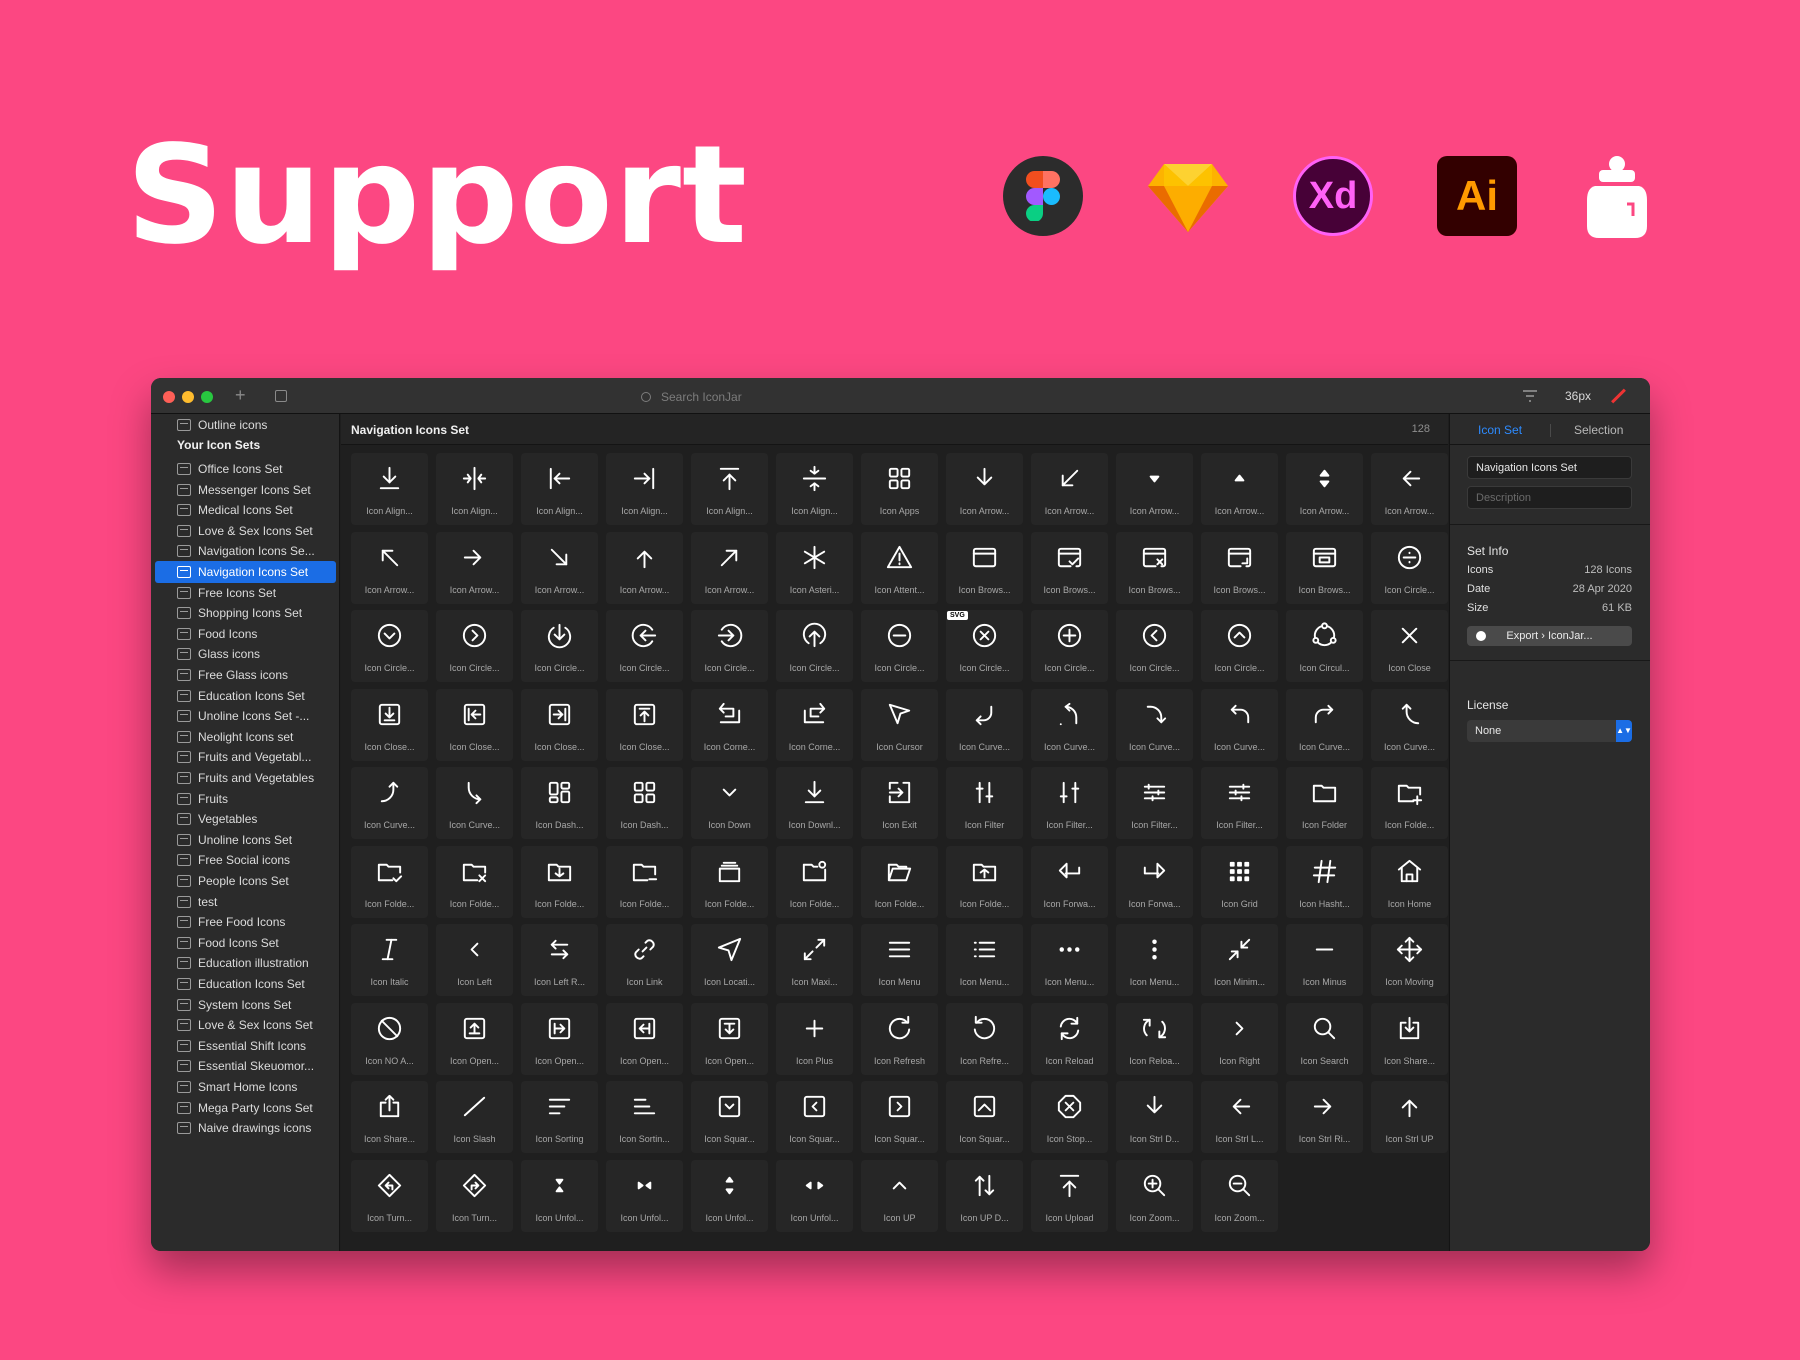 Image resolution: width=1800 pixels, height=1360 pixels. Describe the element at coordinates (1324, 1038) in the screenshot. I see `icon-tile: Icon Search` at that location.